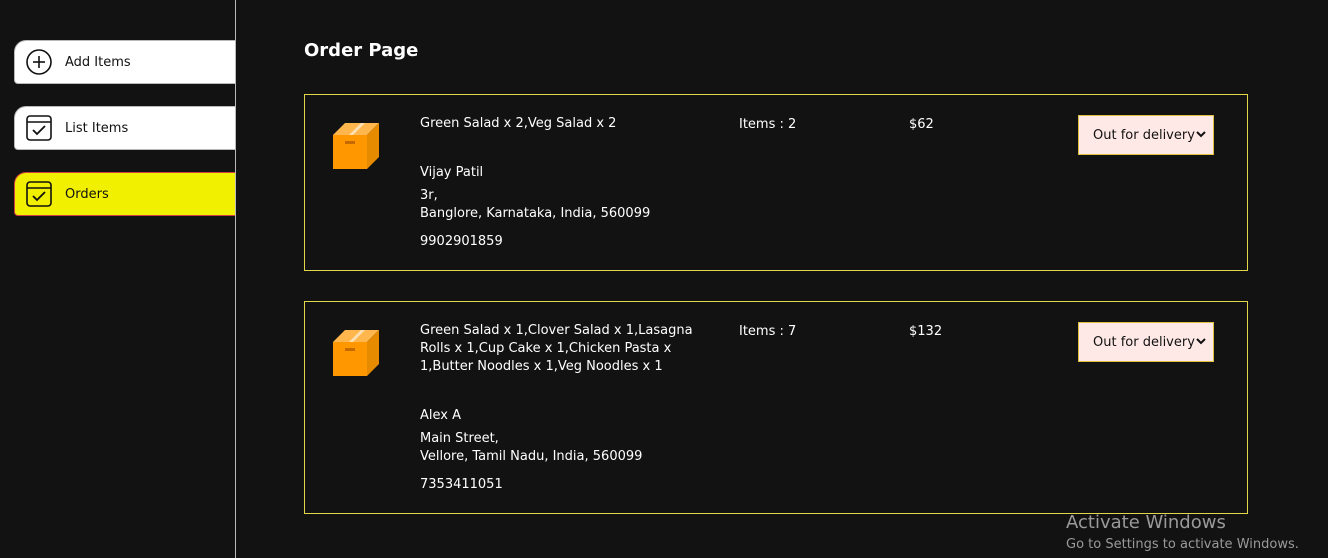 This screenshot has width=1328, height=558. What do you see at coordinates (535, 213) in the screenshot?
I see `address-line-2: Banglore, Karnataka, India, 560099` at bounding box center [535, 213].